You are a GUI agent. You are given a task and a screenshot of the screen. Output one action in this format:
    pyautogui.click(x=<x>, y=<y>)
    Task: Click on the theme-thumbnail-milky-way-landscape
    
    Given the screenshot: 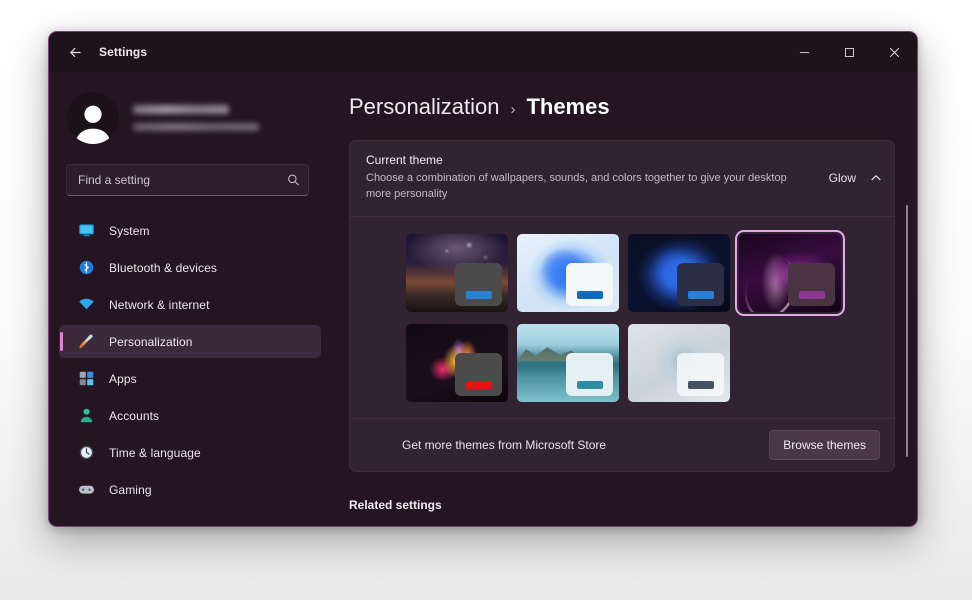 What is the action you would take?
    pyautogui.click(x=457, y=272)
    